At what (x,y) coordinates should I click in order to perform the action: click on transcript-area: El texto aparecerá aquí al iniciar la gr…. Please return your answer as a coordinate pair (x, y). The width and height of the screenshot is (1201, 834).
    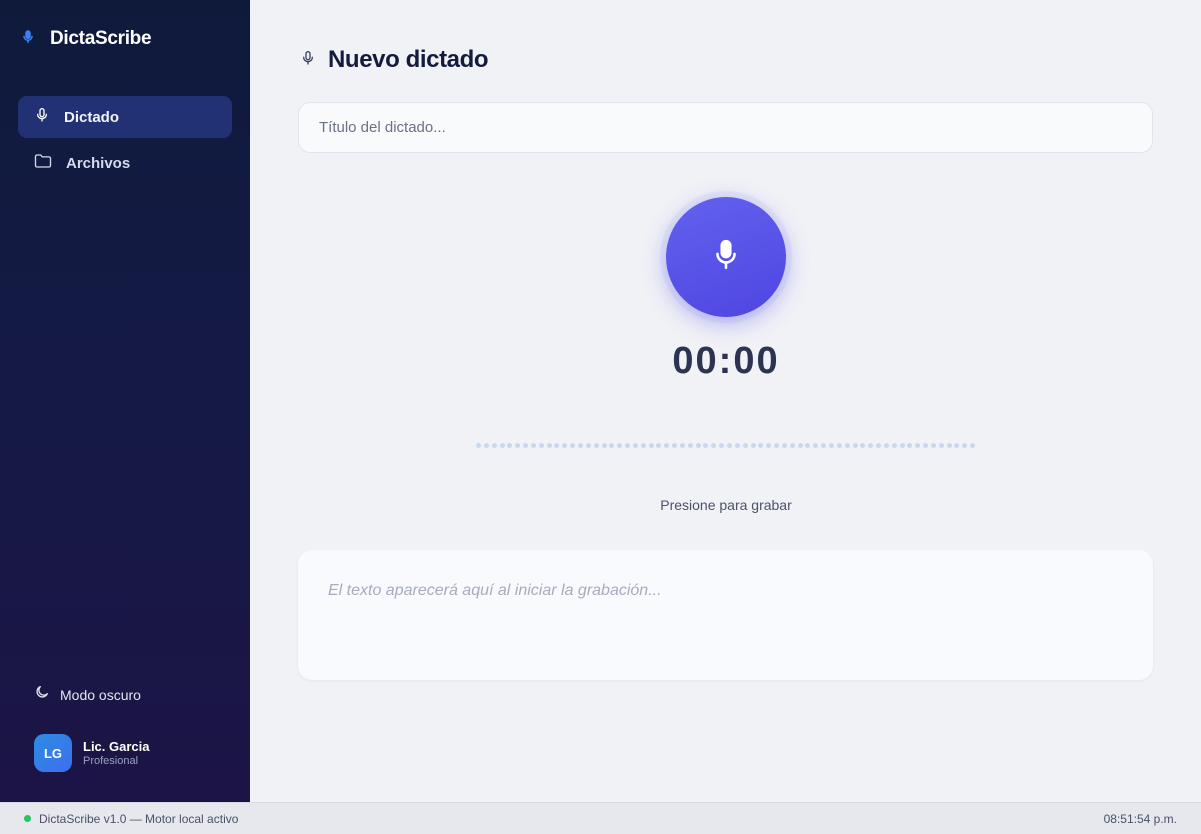
    Looking at the image, I should click on (725, 615).